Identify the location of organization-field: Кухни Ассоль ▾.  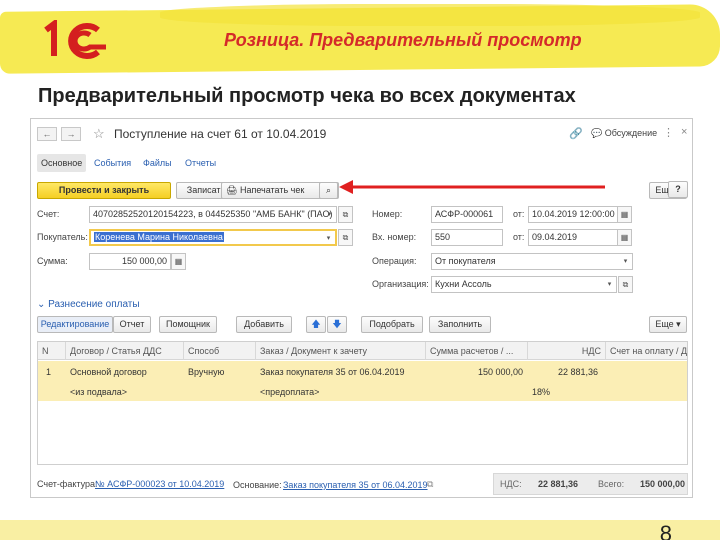
(524, 284).